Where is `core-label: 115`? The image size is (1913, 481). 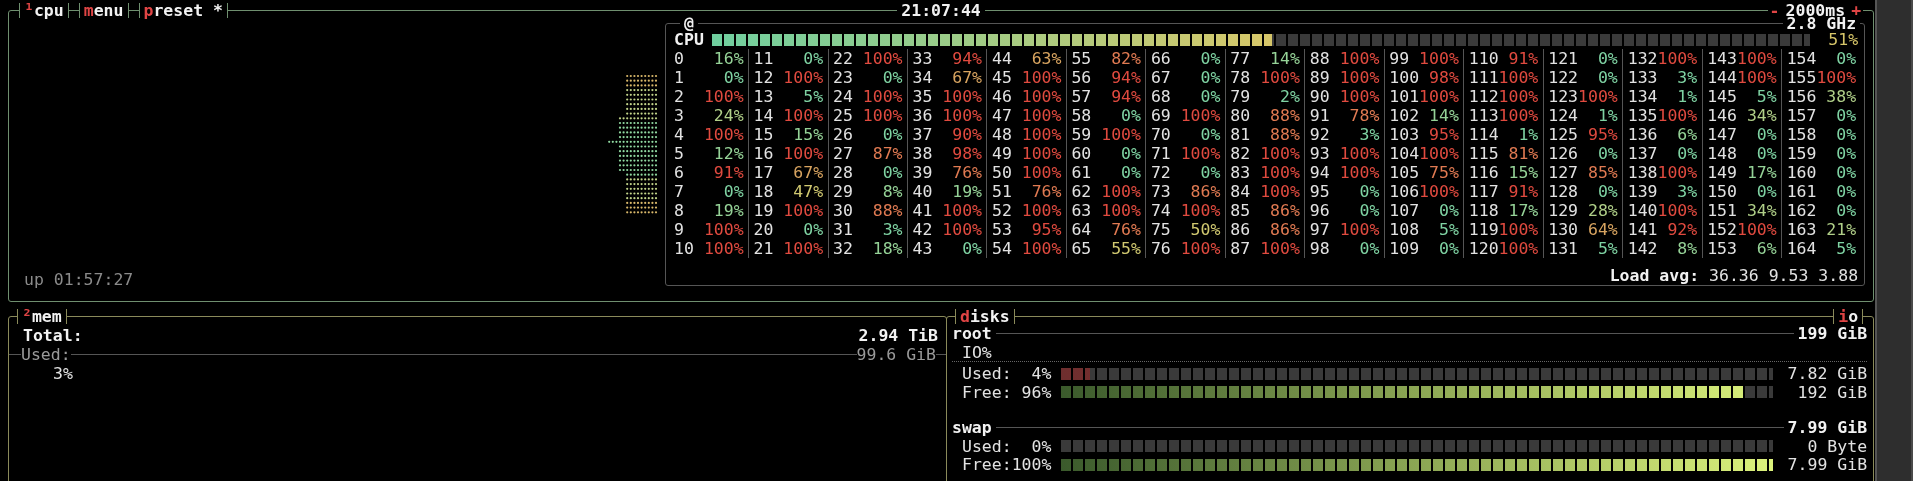
core-label: 115 is located at coordinates (1483, 153).